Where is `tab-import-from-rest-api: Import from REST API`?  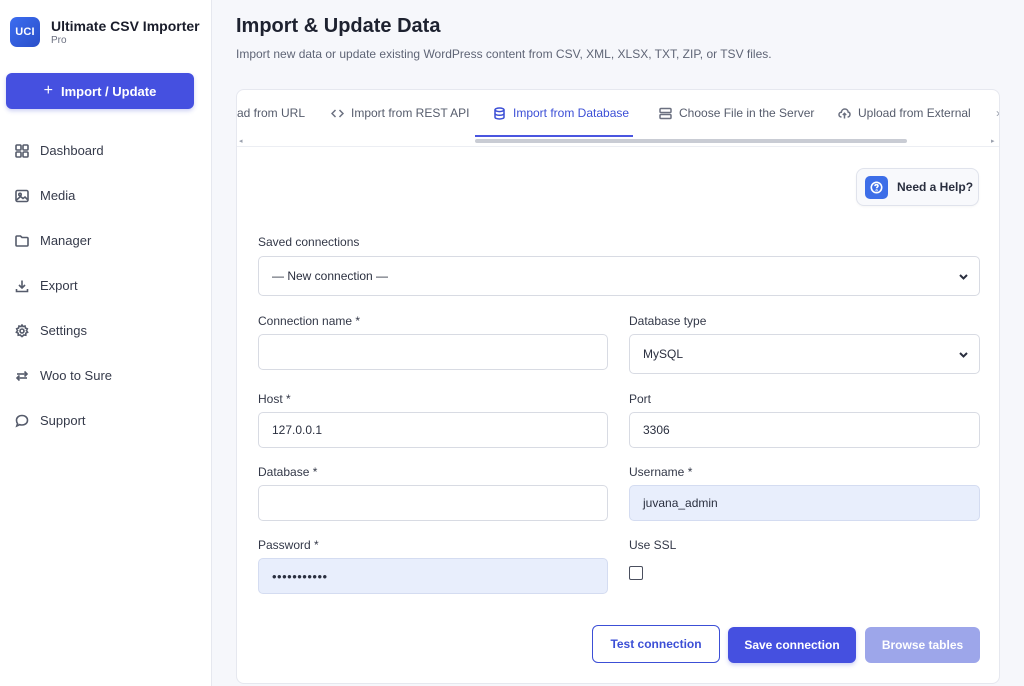
tab-import-from-rest-api: Import from REST API is located at coordinates (400, 113).